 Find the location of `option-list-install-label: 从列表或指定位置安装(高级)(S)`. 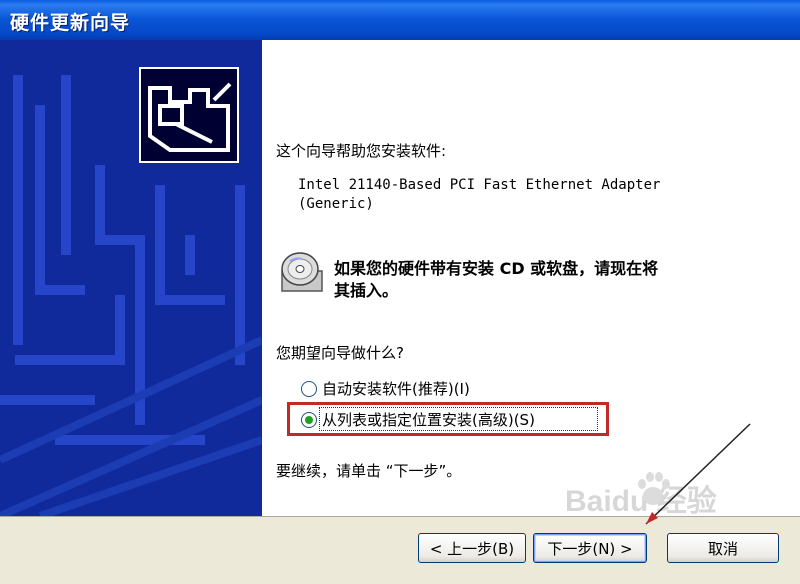

option-list-install-label: 从列表或指定位置安装(高级)(S) is located at coordinates (428, 419).